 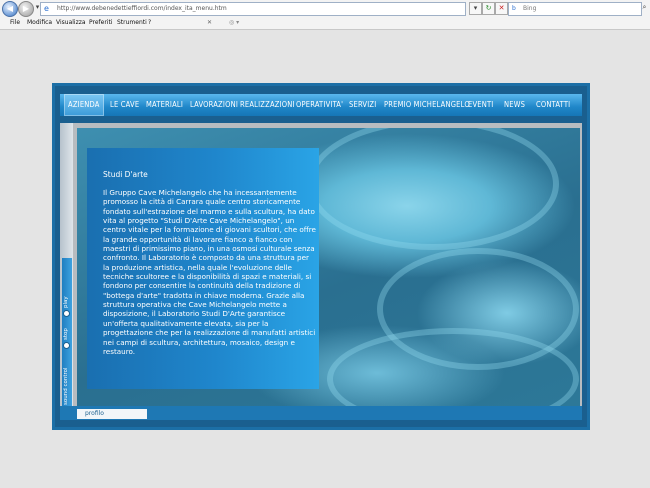 I want to click on tab-options-icon: ◎ ▾, so click(x=234, y=22).